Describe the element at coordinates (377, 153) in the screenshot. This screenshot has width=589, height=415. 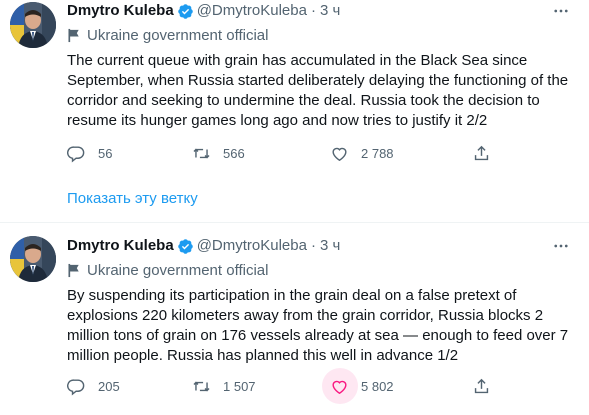
I see `like-count: 2 788` at that location.